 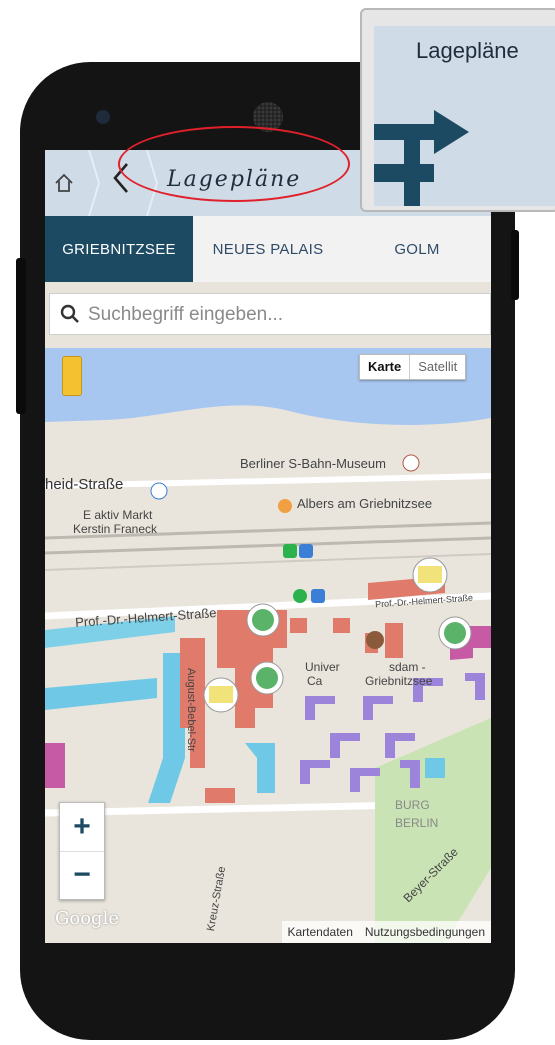 I want to click on phone-side-button-right, so click(x=515, y=265).